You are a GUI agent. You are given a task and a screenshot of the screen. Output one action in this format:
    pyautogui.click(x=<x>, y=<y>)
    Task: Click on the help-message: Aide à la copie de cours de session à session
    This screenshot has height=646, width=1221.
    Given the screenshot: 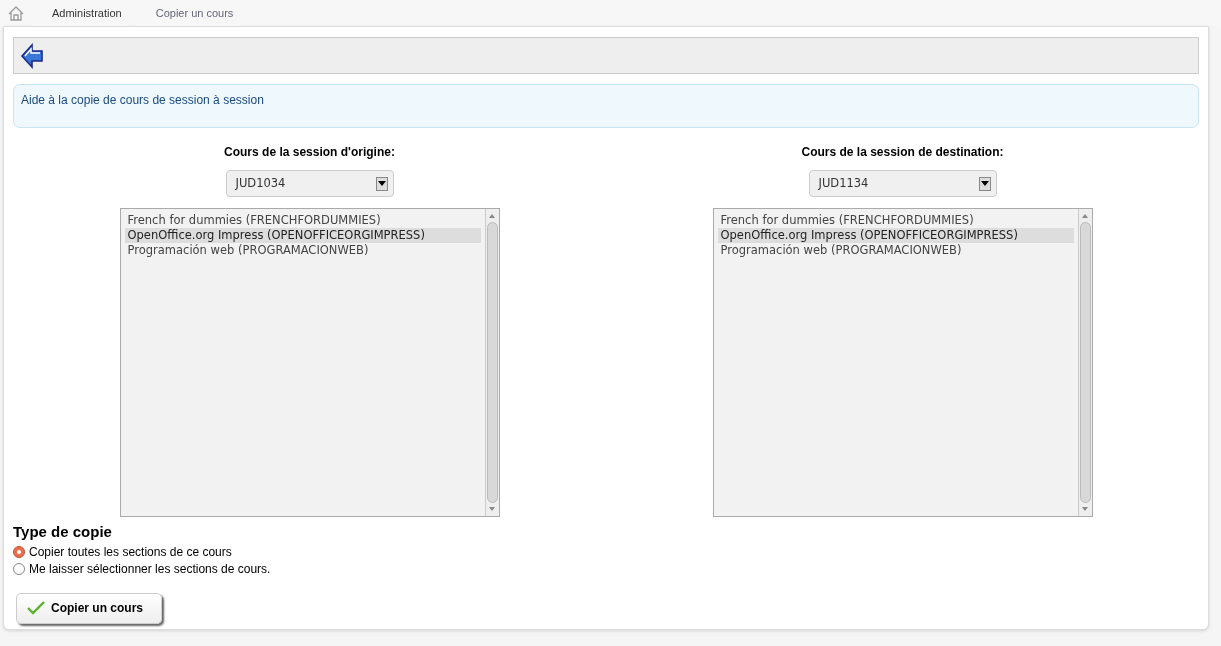 What is the action you would take?
    pyautogui.click(x=606, y=106)
    